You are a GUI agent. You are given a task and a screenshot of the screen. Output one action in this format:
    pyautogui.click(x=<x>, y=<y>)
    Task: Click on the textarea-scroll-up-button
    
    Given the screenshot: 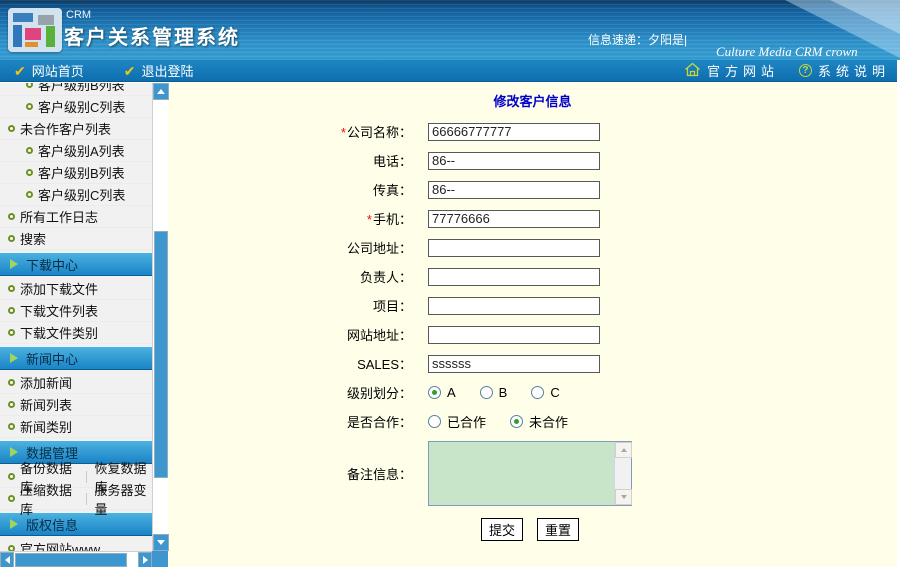 What is the action you would take?
    pyautogui.click(x=623, y=450)
    